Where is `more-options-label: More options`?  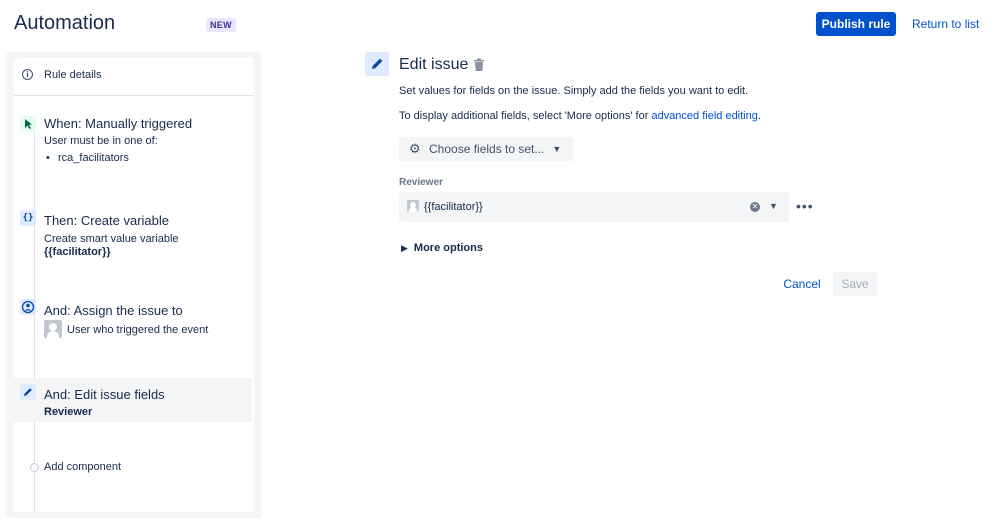 more-options-label: More options is located at coordinates (448, 248).